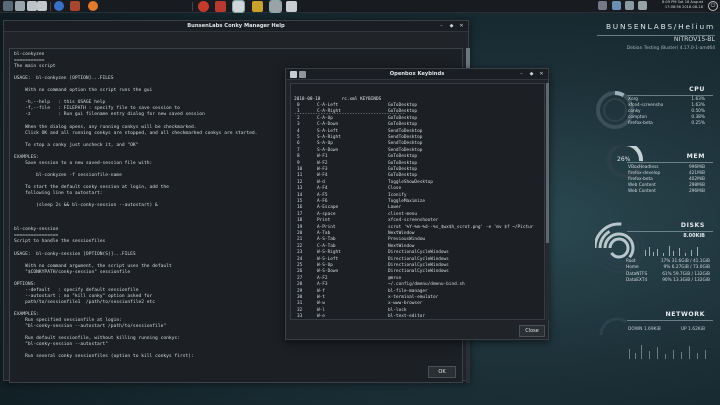 This screenshot has width=720, height=405. Describe the element at coordinates (694, 236) in the screenshot. I see `disks-rate: 8.00KiB` at that location.